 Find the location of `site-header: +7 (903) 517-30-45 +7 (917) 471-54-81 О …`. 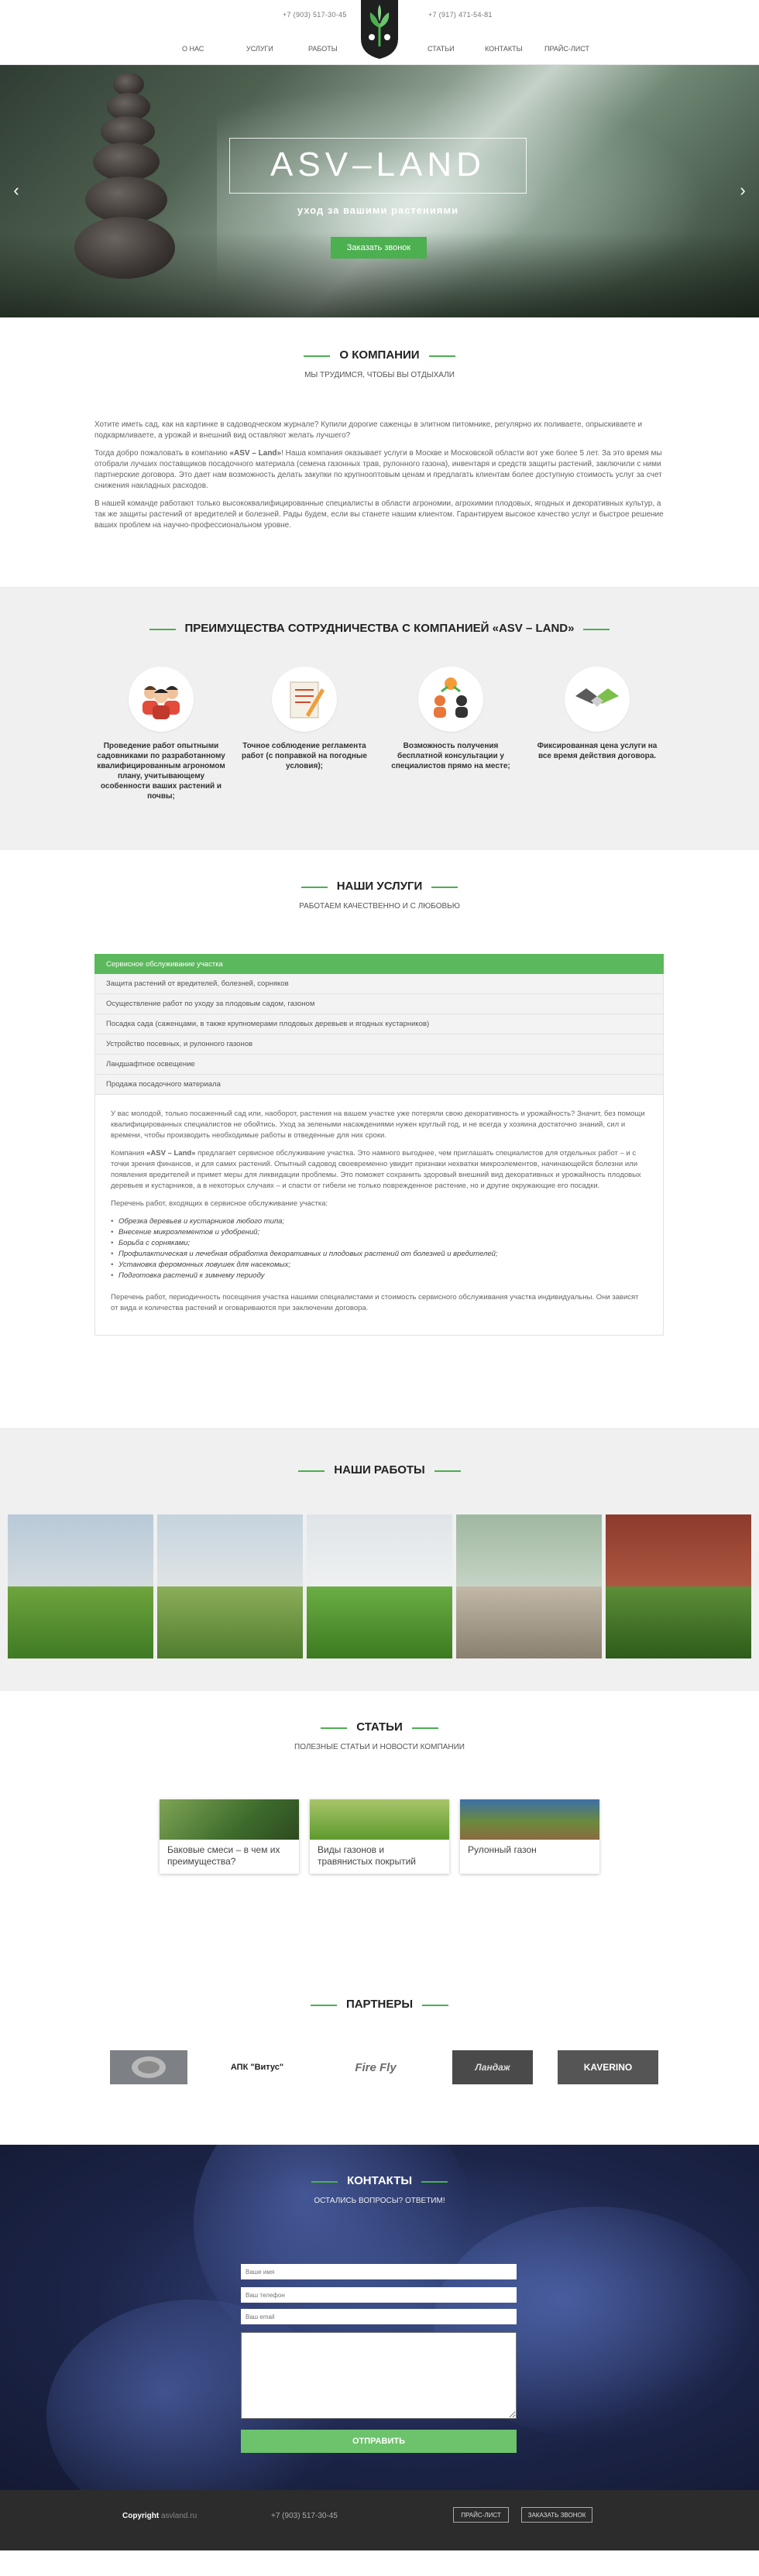

site-header: +7 (903) 517-30-45 +7 (917) 471-54-81 О … is located at coordinates (379, 32).